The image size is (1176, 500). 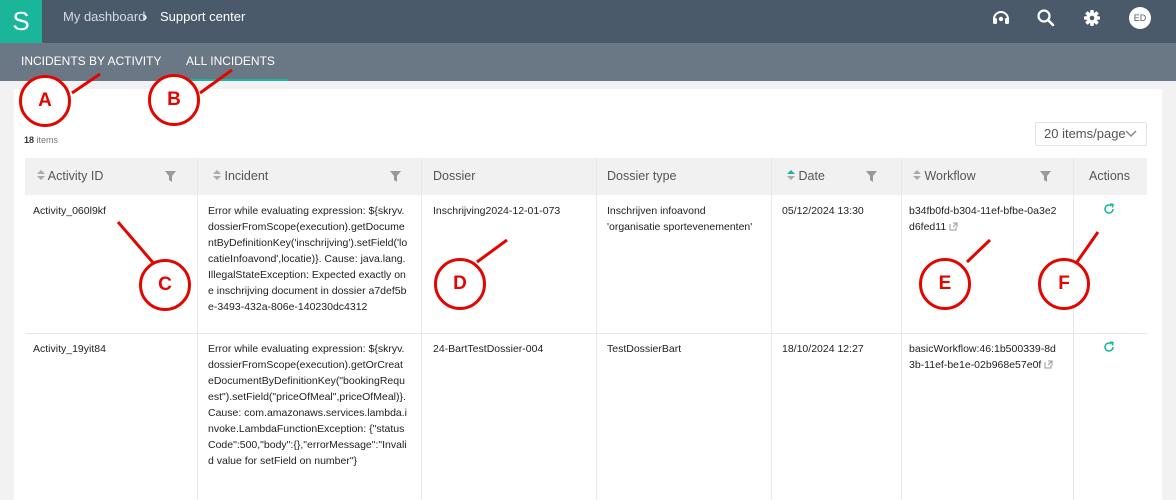 What do you see at coordinates (1087, 247) in the screenshot?
I see `annotation-line-f` at bounding box center [1087, 247].